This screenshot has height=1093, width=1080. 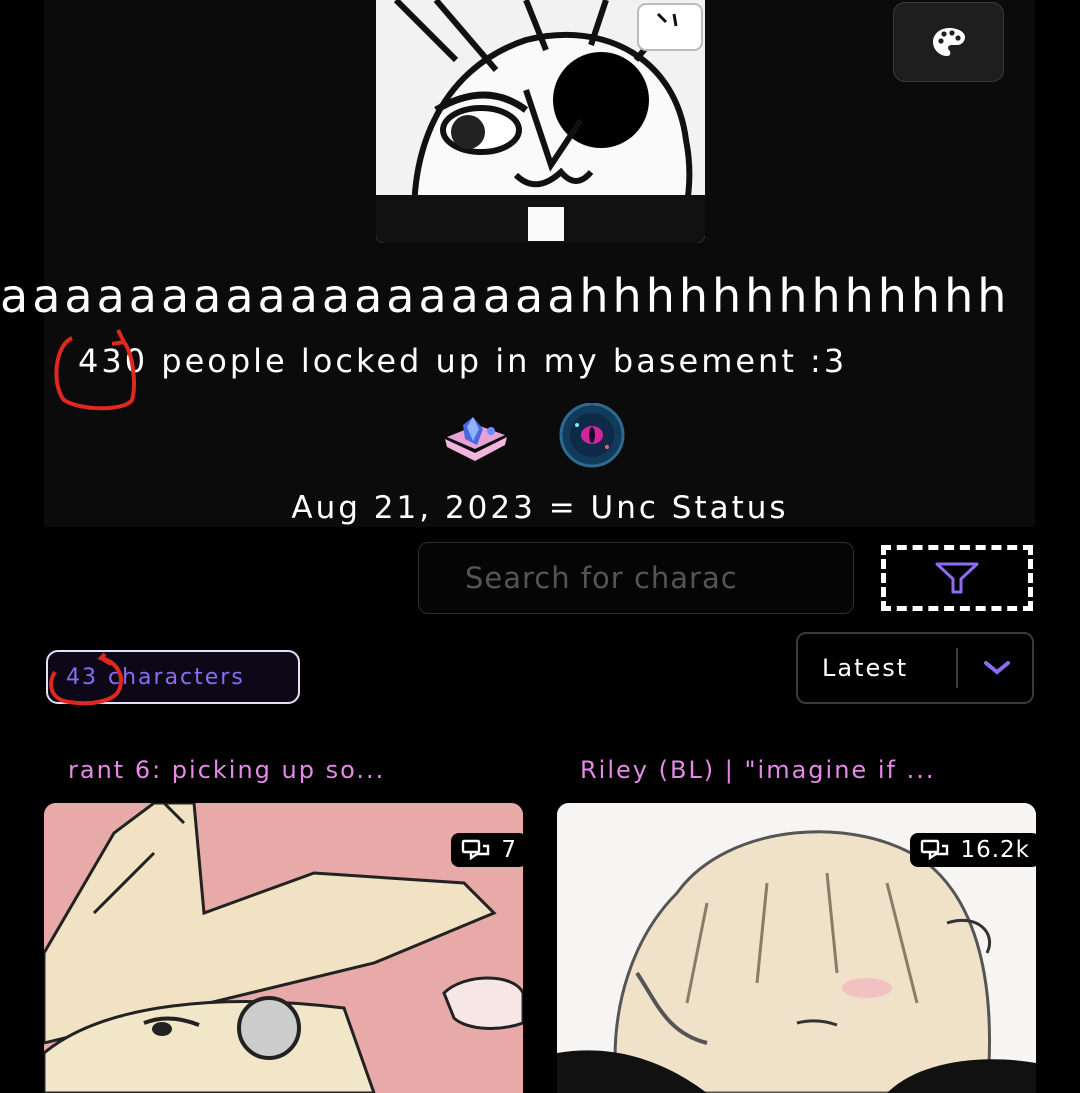 What do you see at coordinates (476, 439) in the screenshot?
I see `book-crystal-badge-icon` at bounding box center [476, 439].